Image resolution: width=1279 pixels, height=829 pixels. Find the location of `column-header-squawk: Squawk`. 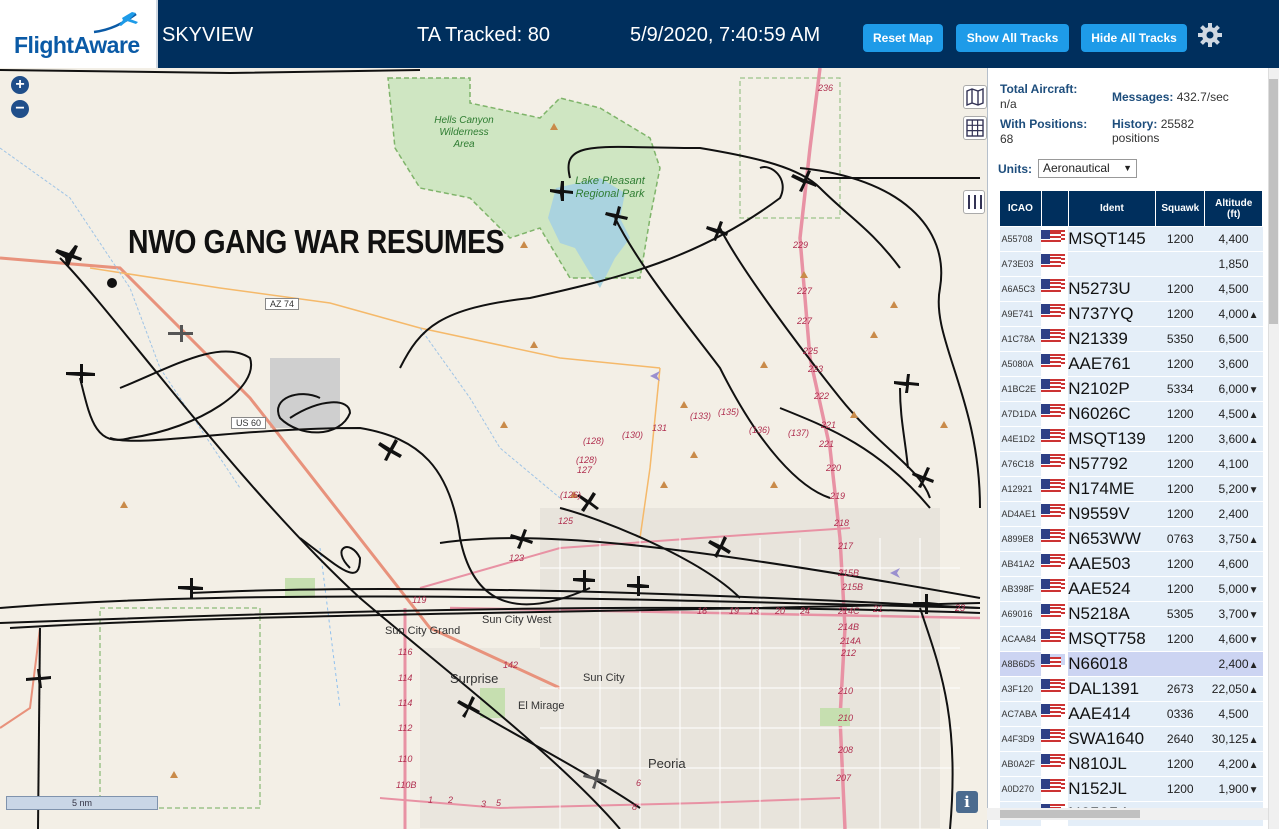

column-header-squawk: Squawk is located at coordinates (1180, 208).